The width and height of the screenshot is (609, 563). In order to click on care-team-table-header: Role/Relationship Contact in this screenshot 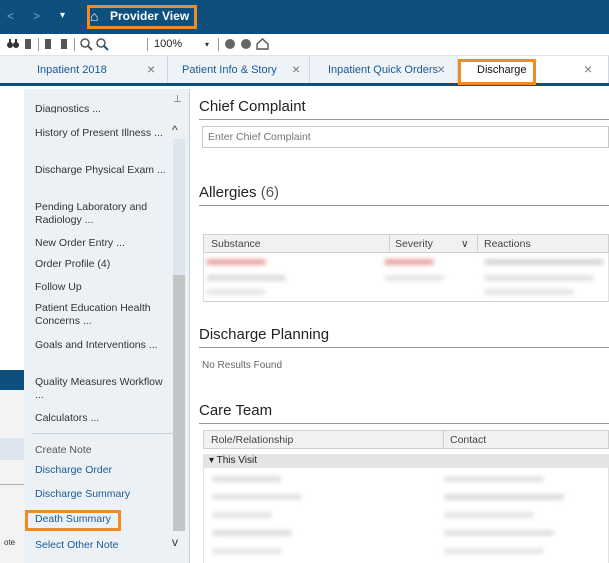, I will do `click(406, 439)`.